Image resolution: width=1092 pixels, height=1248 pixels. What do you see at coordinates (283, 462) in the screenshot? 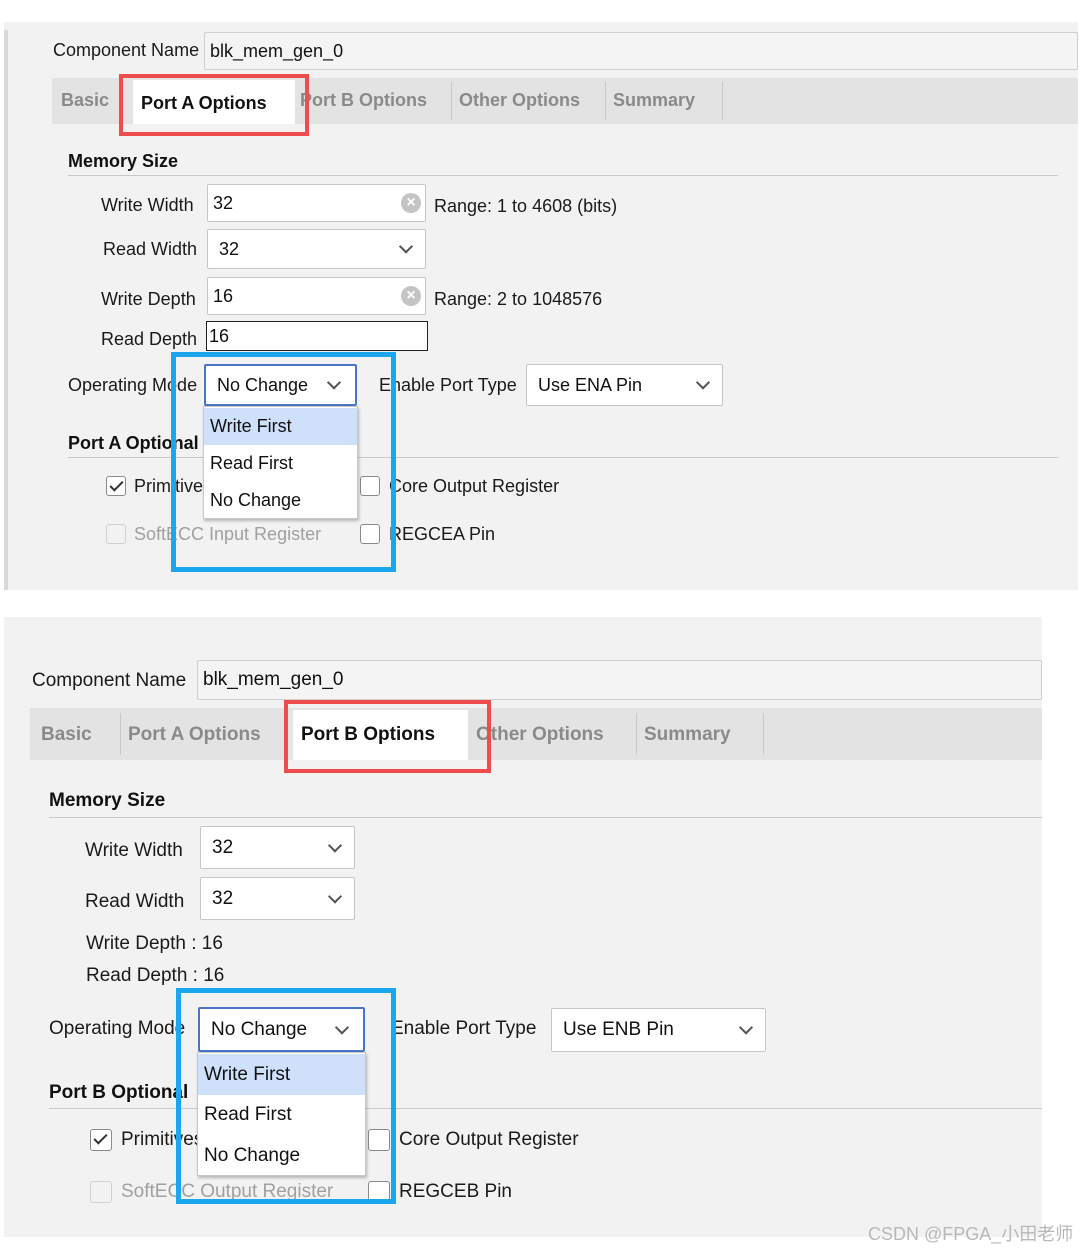
I see `top-blue-highlight-box` at bounding box center [283, 462].